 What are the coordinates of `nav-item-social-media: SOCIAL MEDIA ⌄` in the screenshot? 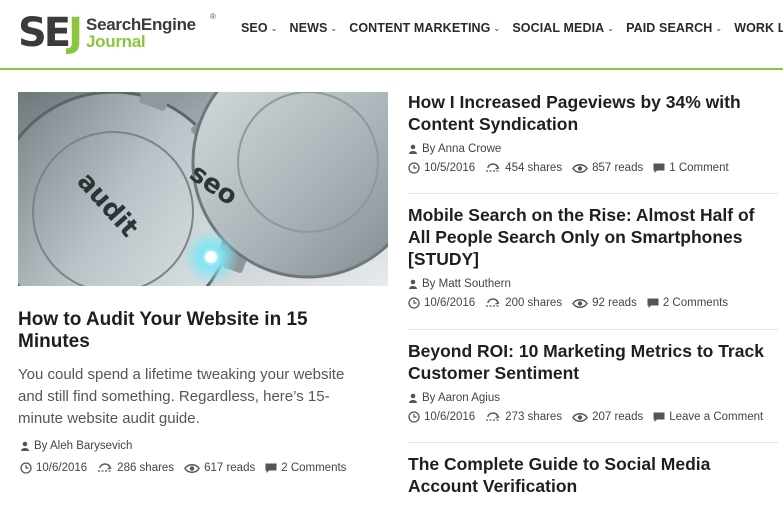 It's located at (563, 28).